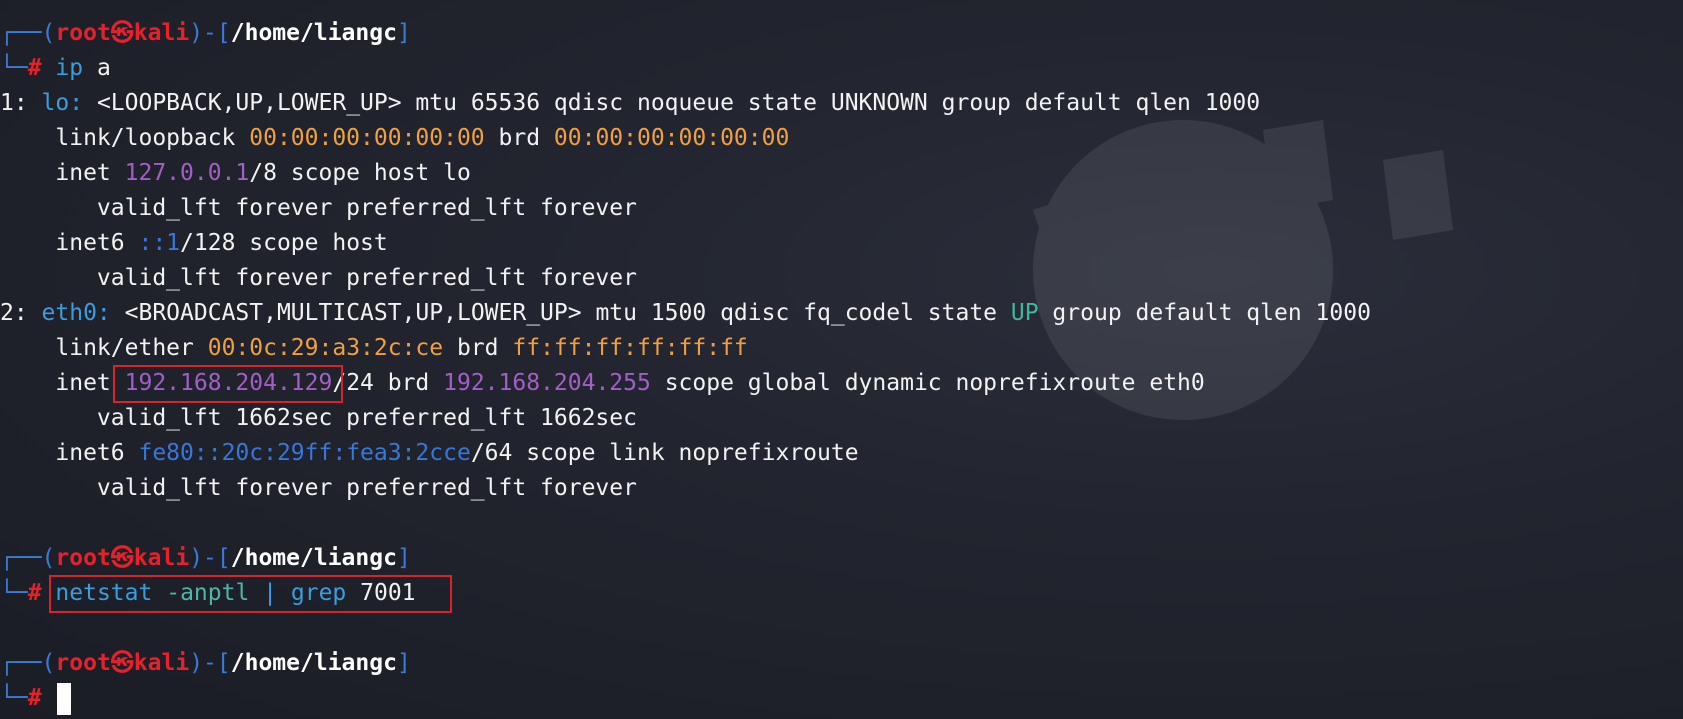 The image size is (1683, 719). Describe the element at coordinates (125, 138) in the screenshot. I see `link-label: link/loopback` at that location.